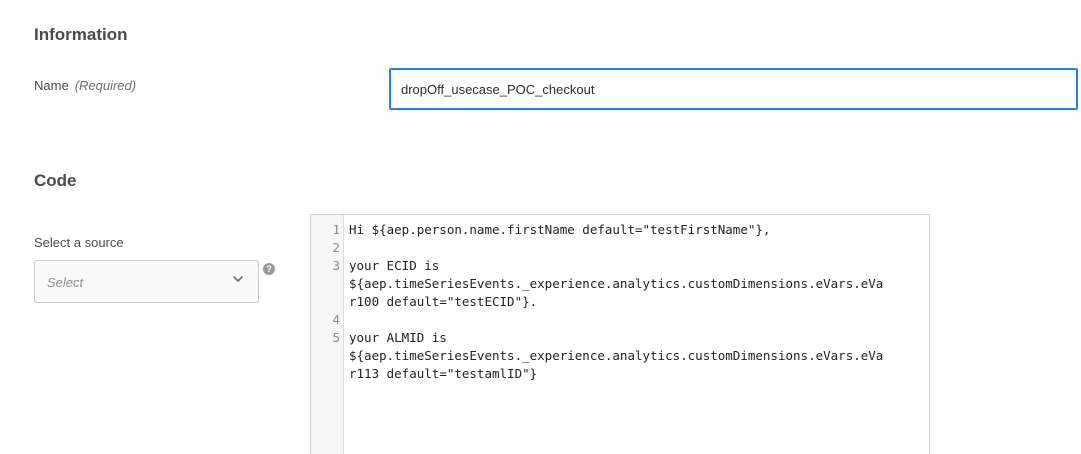 The height and width of the screenshot is (454, 1081). What do you see at coordinates (105, 85) in the screenshot?
I see `required-indicator: (Required)` at bounding box center [105, 85].